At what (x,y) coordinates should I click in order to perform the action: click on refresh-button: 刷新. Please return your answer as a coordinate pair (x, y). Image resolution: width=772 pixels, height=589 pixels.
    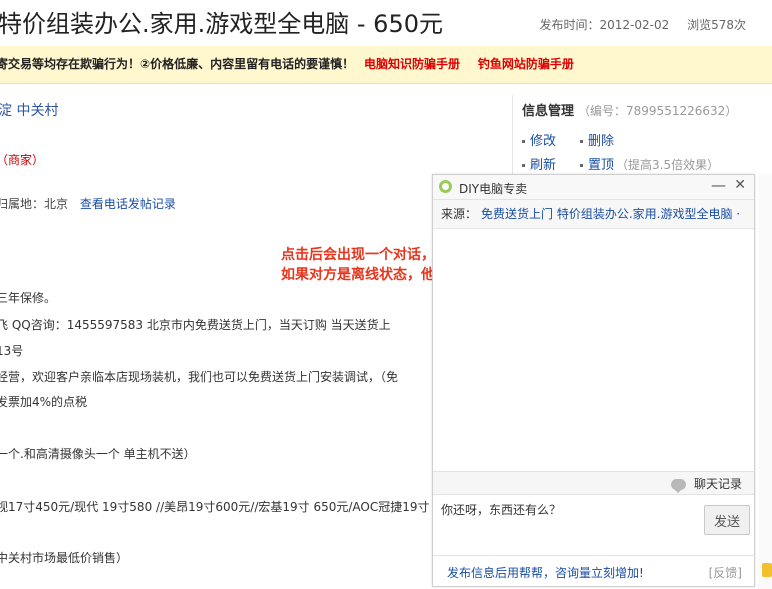
    Looking at the image, I should click on (539, 163).